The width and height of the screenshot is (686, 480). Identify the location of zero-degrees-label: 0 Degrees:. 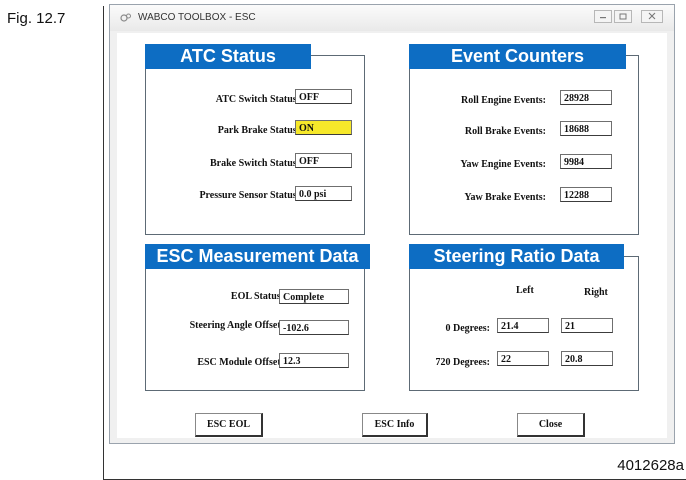
(467, 328).